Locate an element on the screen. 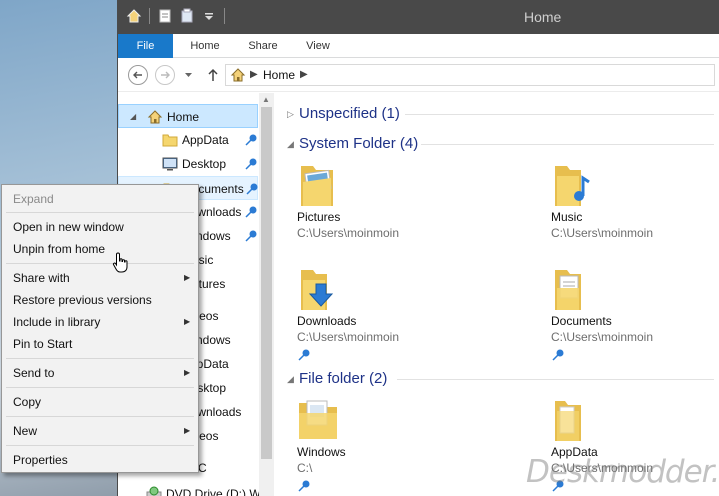 This screenshot has width=719, height=496. item-name: Pictures is located at coordinates (319, 217).